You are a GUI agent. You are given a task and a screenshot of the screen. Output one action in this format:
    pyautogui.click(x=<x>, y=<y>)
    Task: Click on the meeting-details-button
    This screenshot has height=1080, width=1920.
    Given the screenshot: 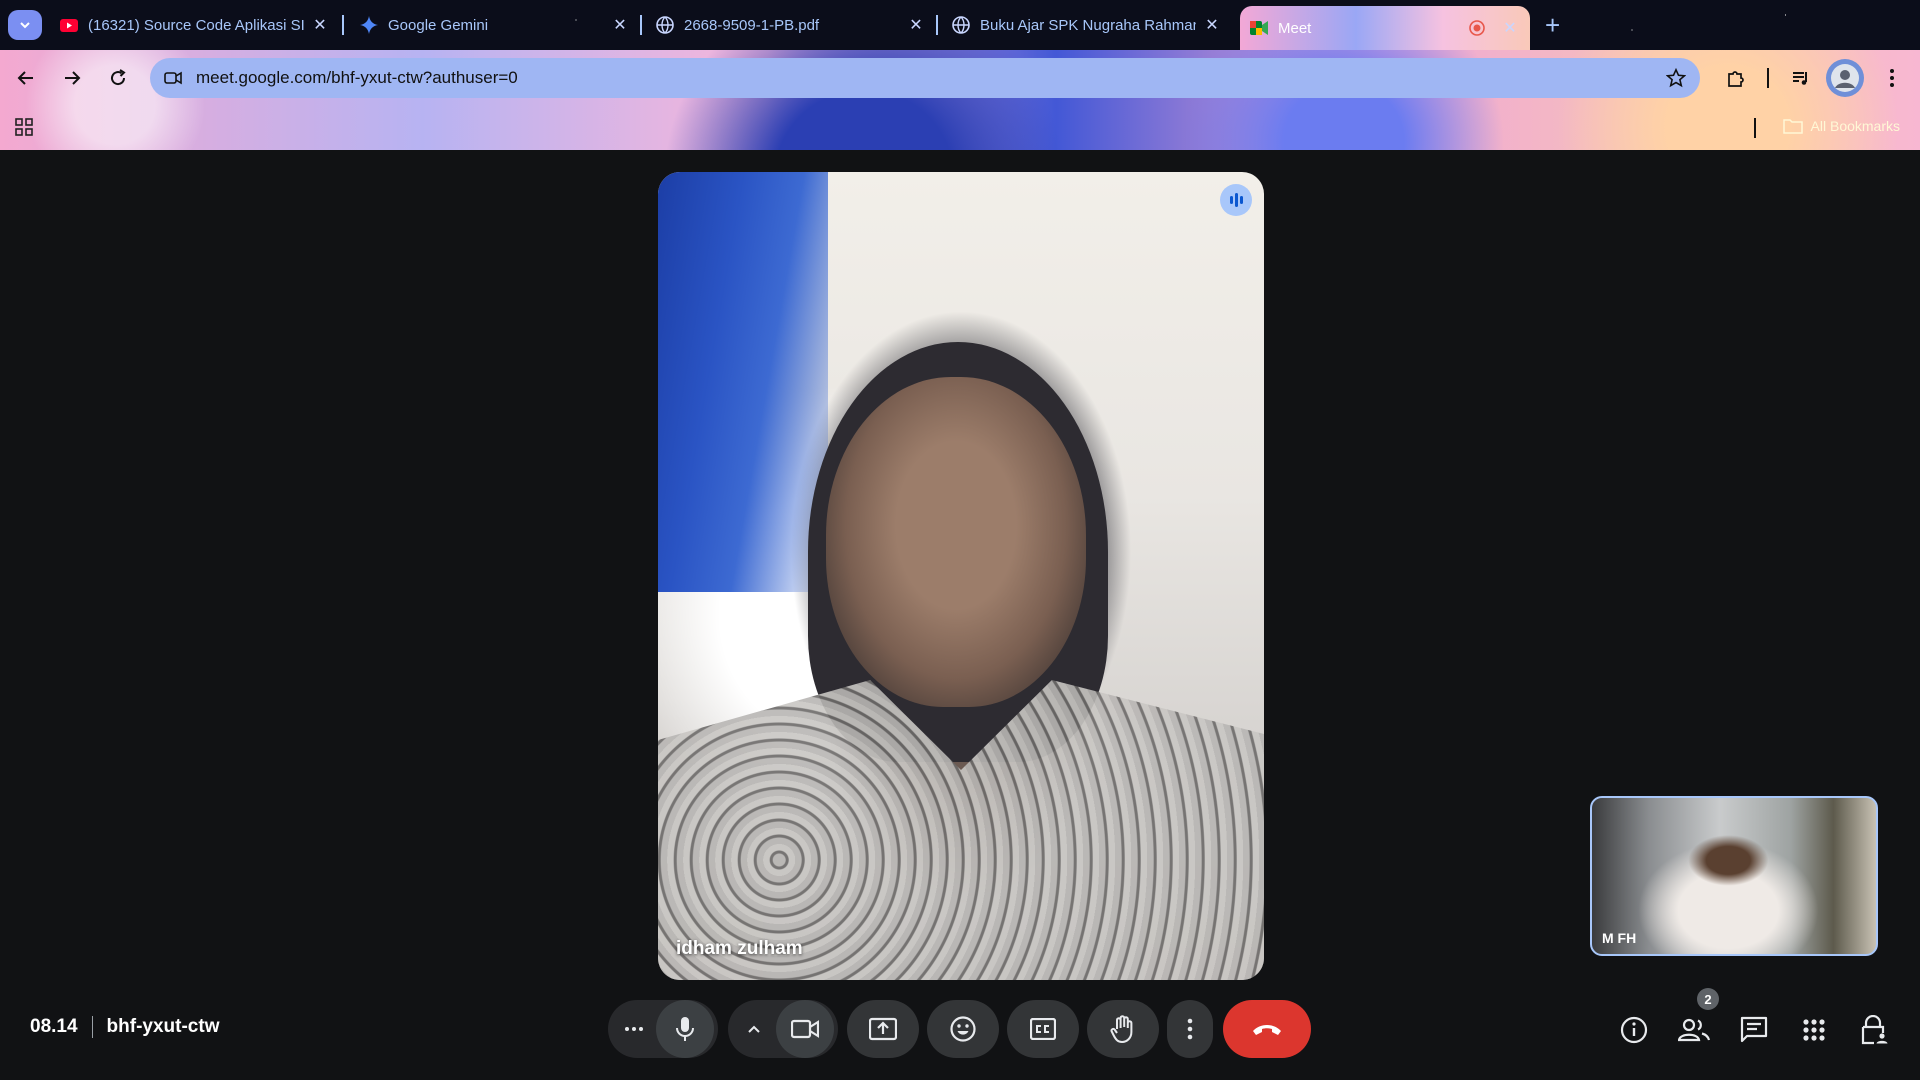 What is the action you would take?
    pyautogui.click(x=1634, y=1030)
    